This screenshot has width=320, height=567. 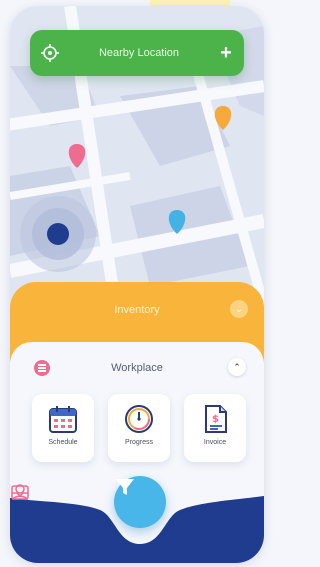 I want to click on workplace-cards: Schedule Progress $ Invoice, so click(x=139, y=429).